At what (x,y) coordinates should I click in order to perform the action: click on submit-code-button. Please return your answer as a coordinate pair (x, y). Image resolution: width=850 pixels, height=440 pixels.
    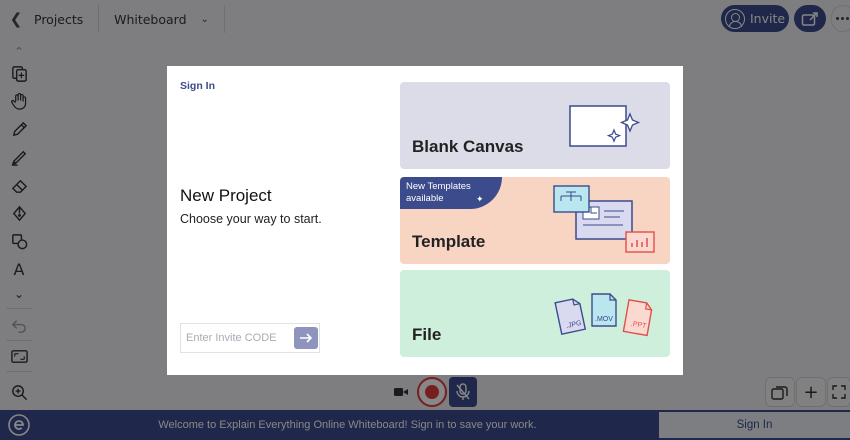
    Looking at the image, I should click on (306, 338).